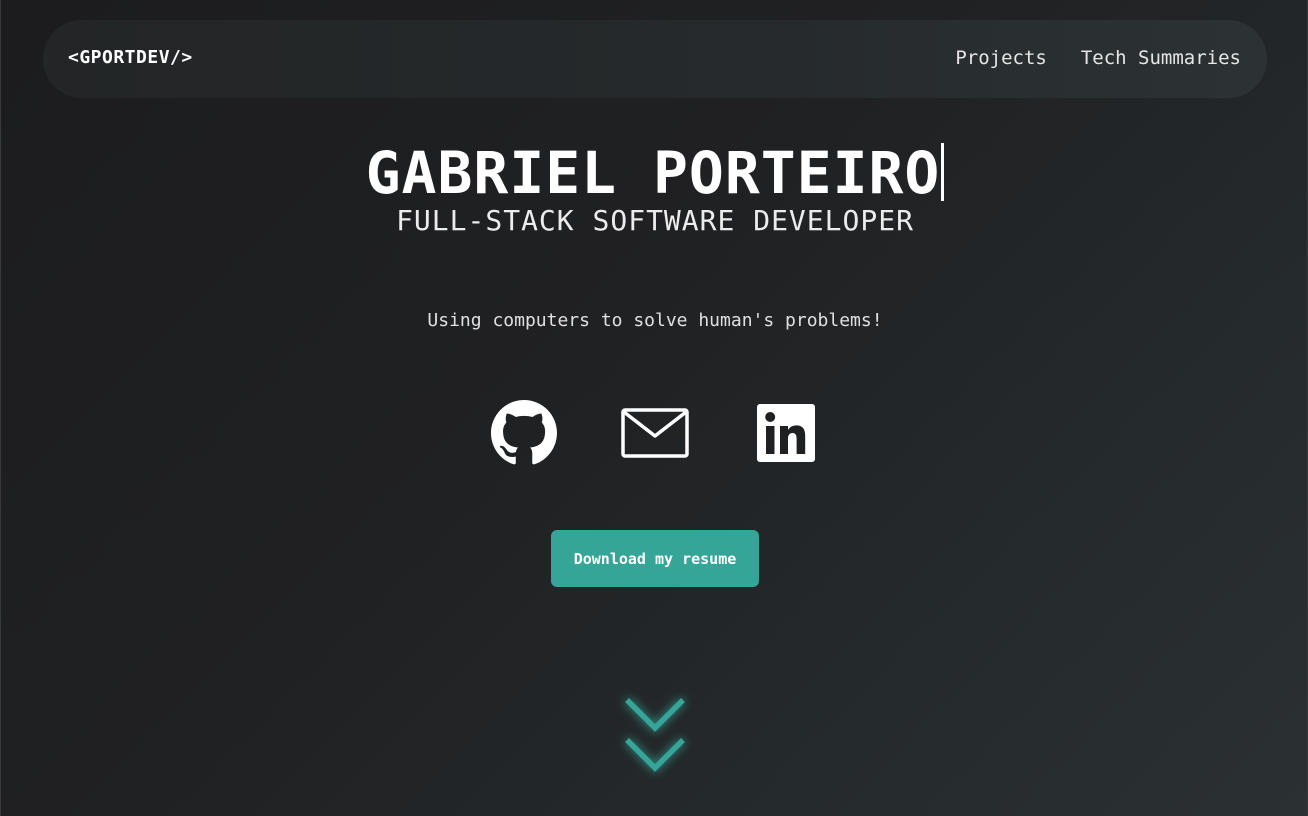 This screenshot has height=816, width=1308. I want to click on email-link, so click(655, 433).